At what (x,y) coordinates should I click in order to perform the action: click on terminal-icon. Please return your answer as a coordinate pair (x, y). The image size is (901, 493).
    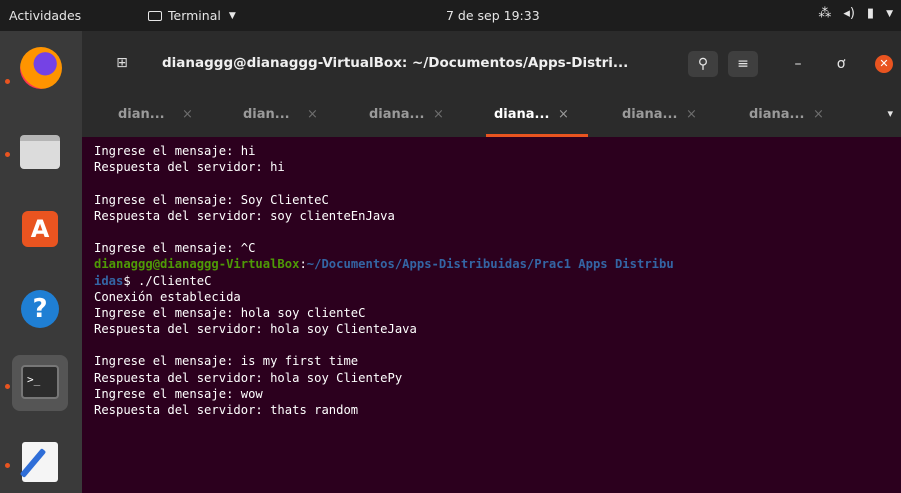
    Looking at the image, I should click on (155, 15).